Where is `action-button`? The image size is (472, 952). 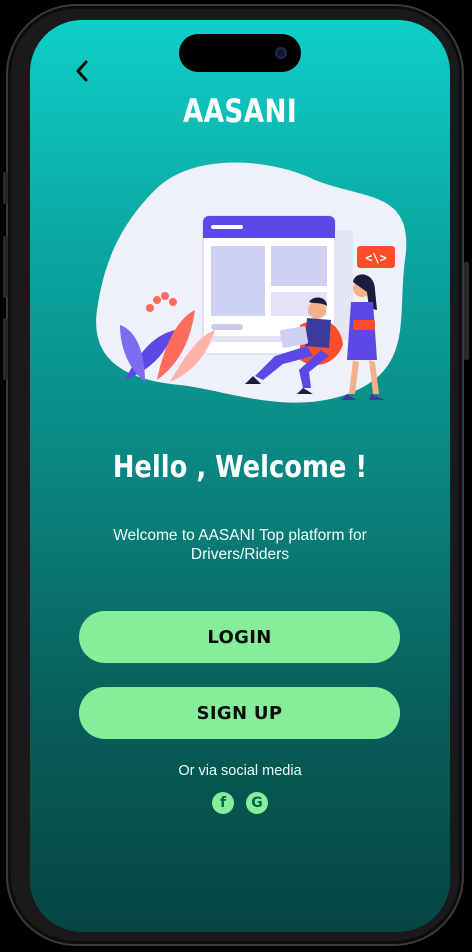 action-button is located at coordinates (5, 188).